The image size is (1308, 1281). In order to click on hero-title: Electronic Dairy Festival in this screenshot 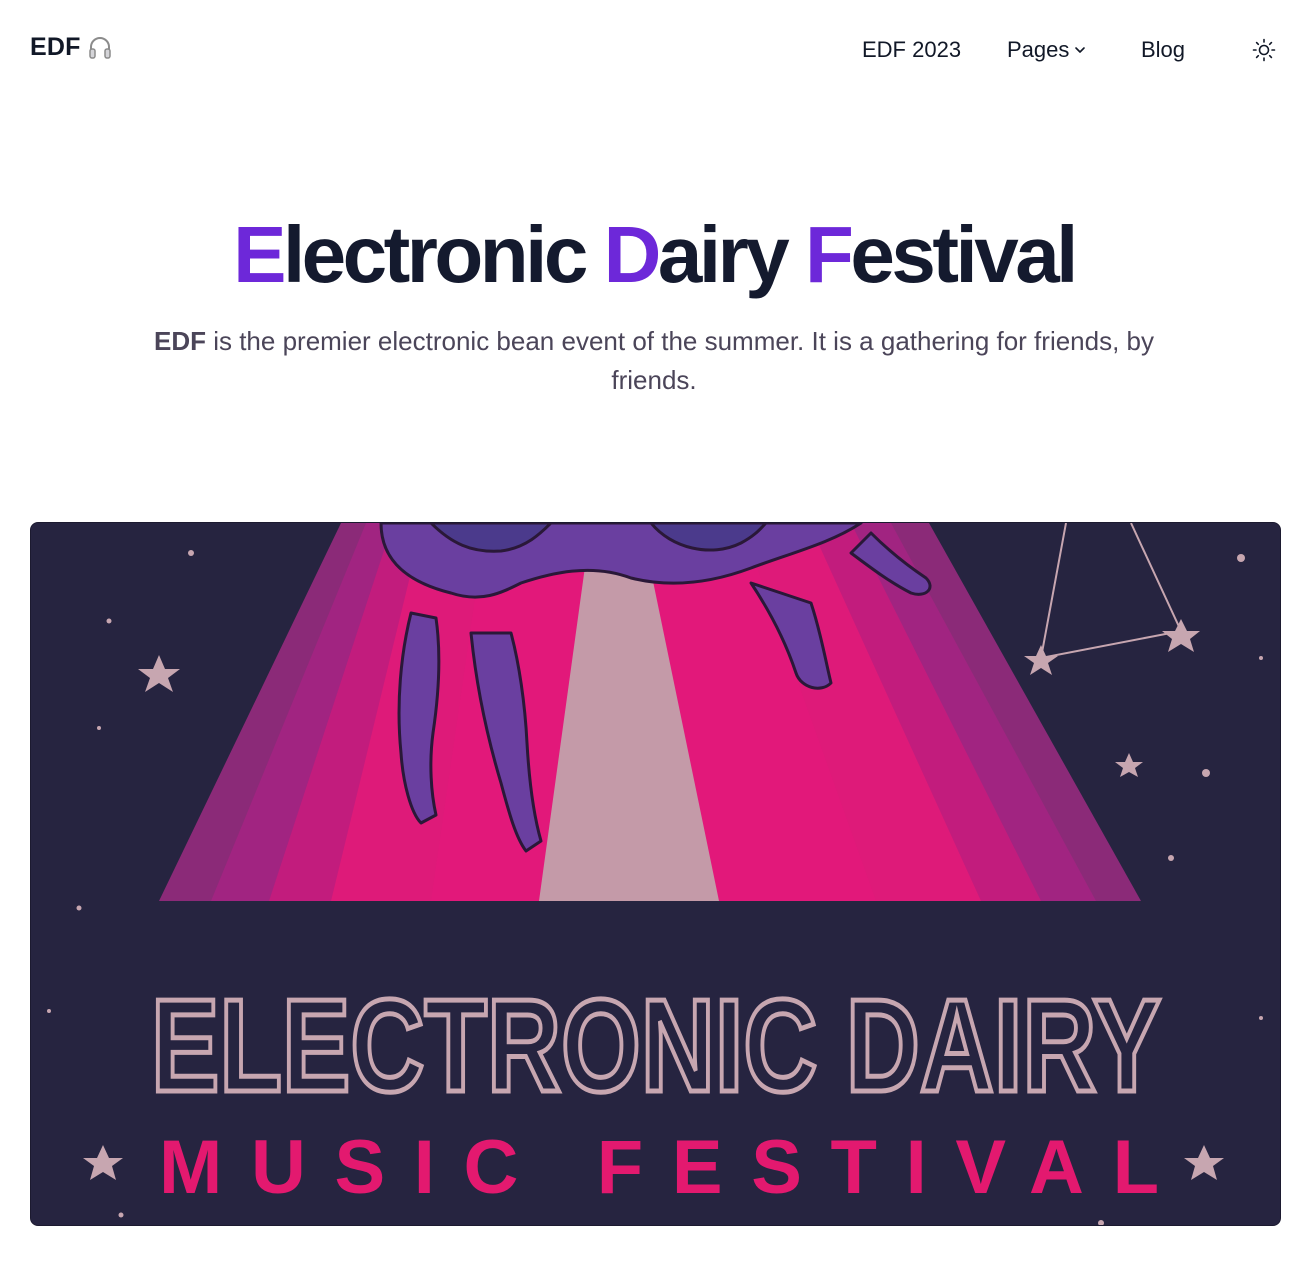, I will do `click(654, 255)`.